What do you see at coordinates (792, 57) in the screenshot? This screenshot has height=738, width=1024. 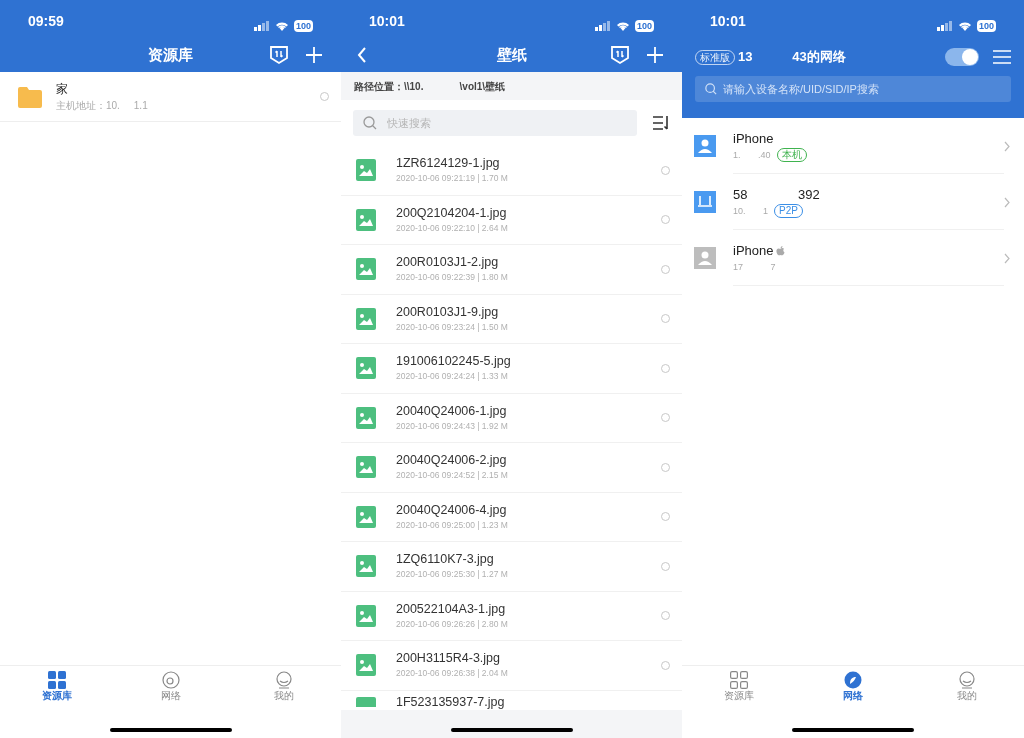 I see `network-title: 13 43的网络` at bounding box center [792, 57].